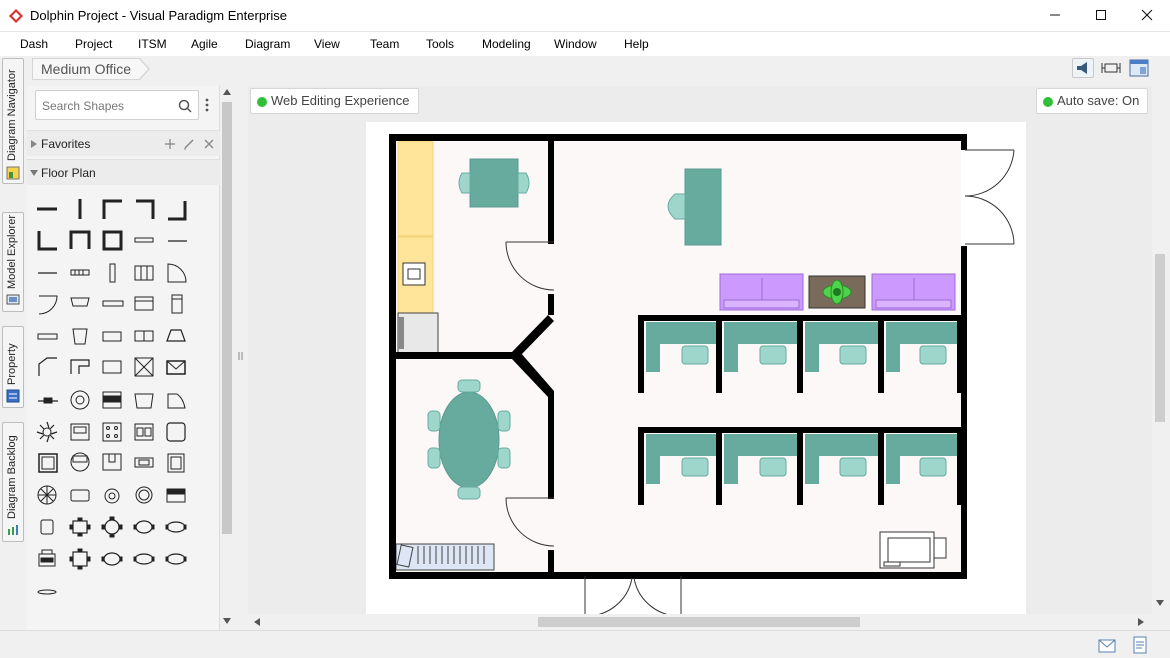 The height and width of the screenshot is (658, 1170). I want to click on room-shape-icon, so click(112, 240).